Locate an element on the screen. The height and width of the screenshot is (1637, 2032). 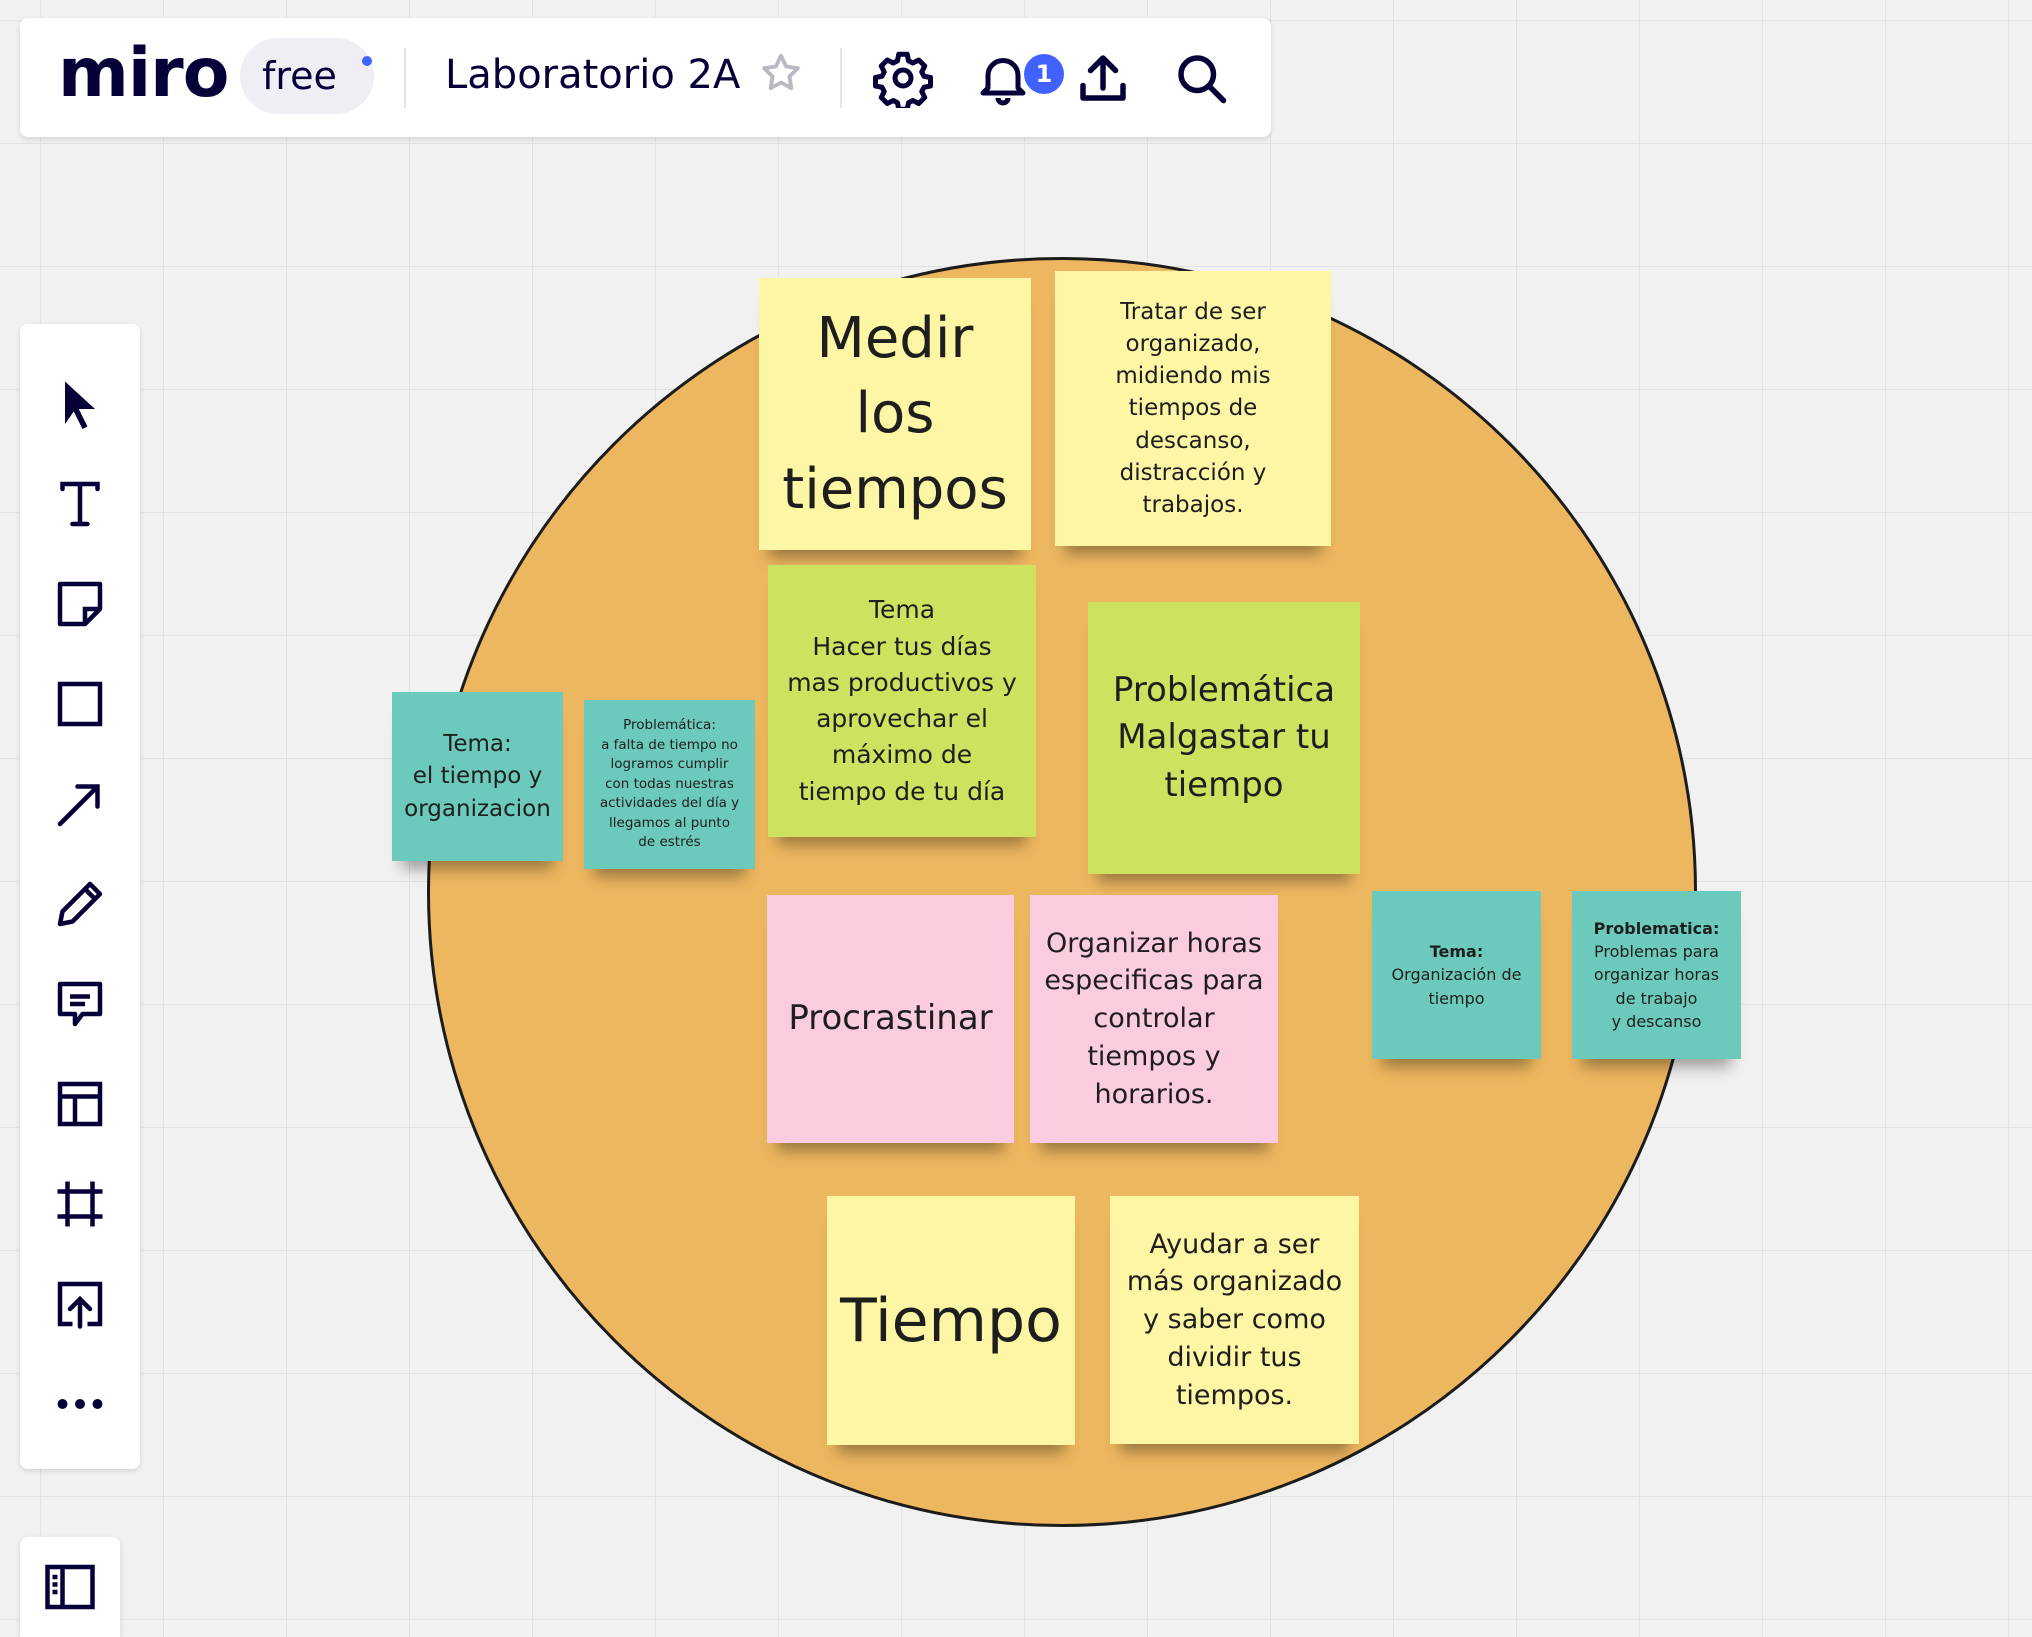
notification-badge: 1 is located at coordinates (1044, 74).